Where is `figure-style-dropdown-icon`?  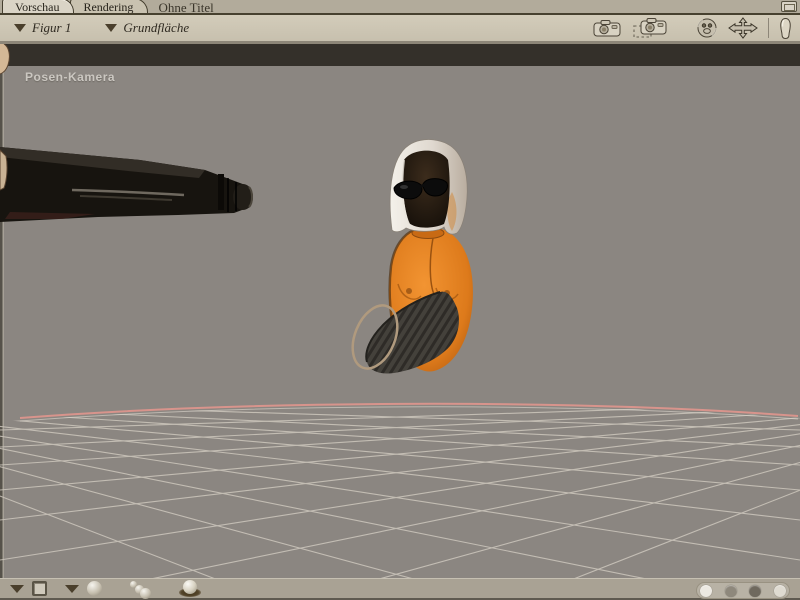
figure-style-dropdown-icon is located at coordinates (72, 588).